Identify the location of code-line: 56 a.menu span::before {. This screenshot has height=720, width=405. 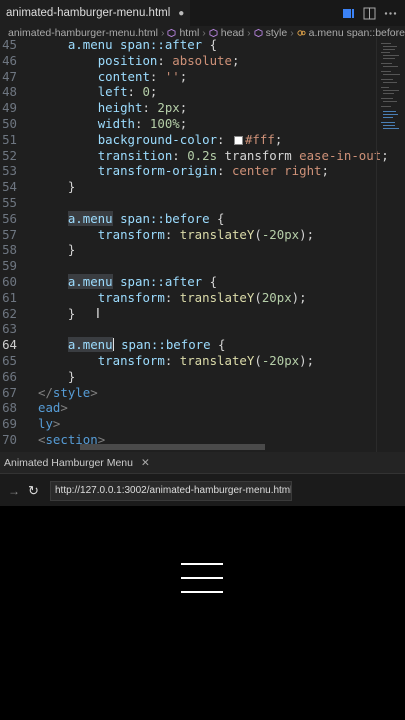
(186, 218).